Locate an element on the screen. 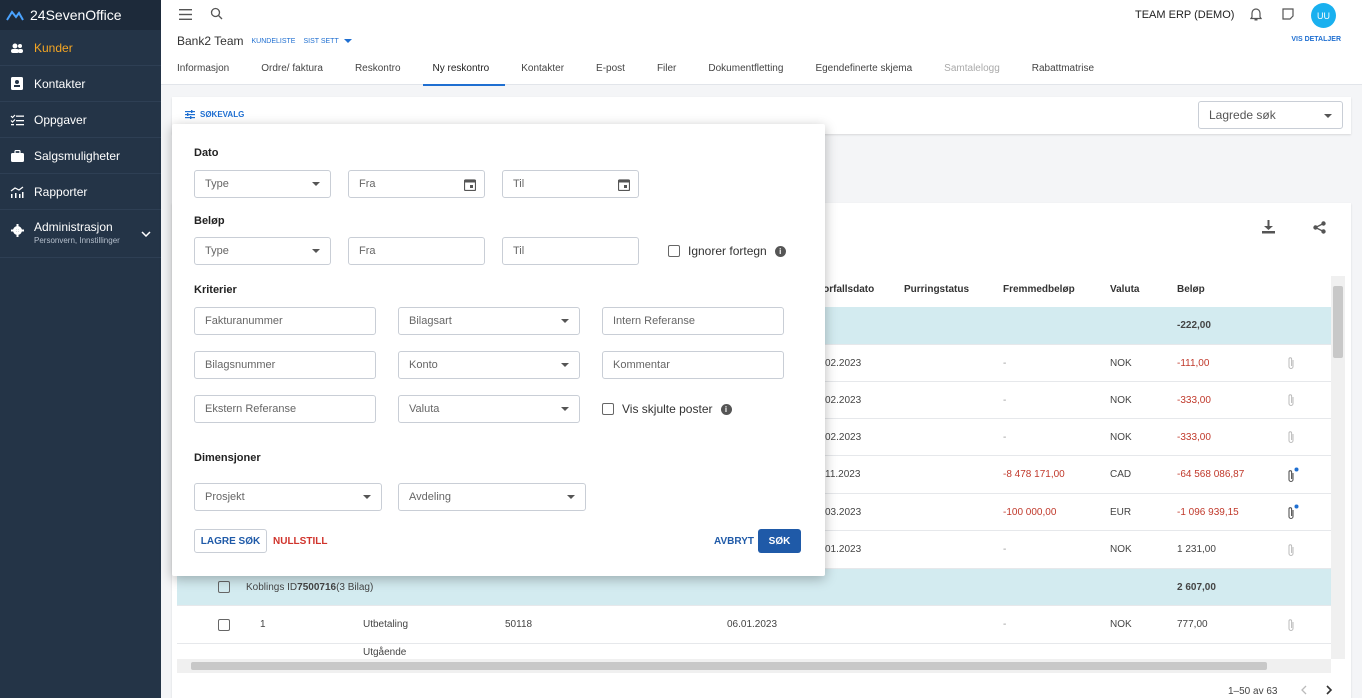 This screenshot has width=1362, height=698. placeholder: Fakturanummer is located at coordinates (244, 321).